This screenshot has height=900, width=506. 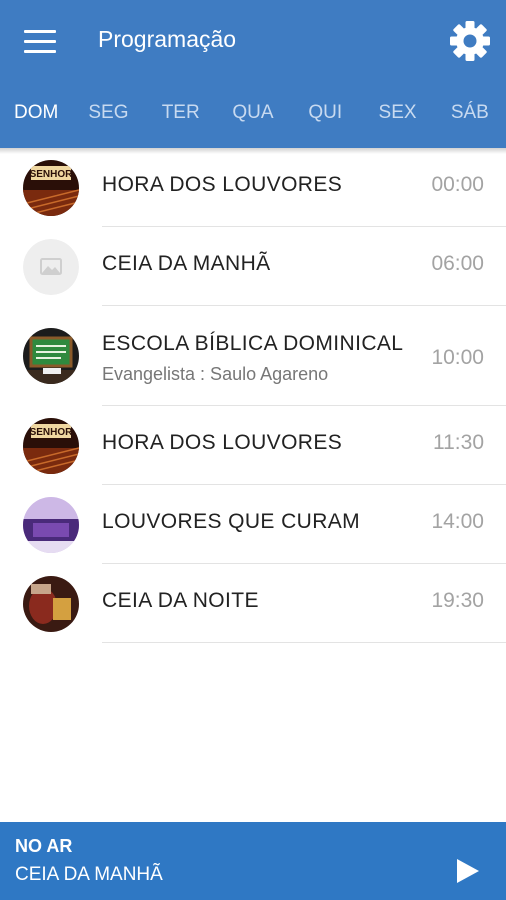 I want to click on program-row: CEIA DA NOITE 19:30, so click(x=253, y=603).